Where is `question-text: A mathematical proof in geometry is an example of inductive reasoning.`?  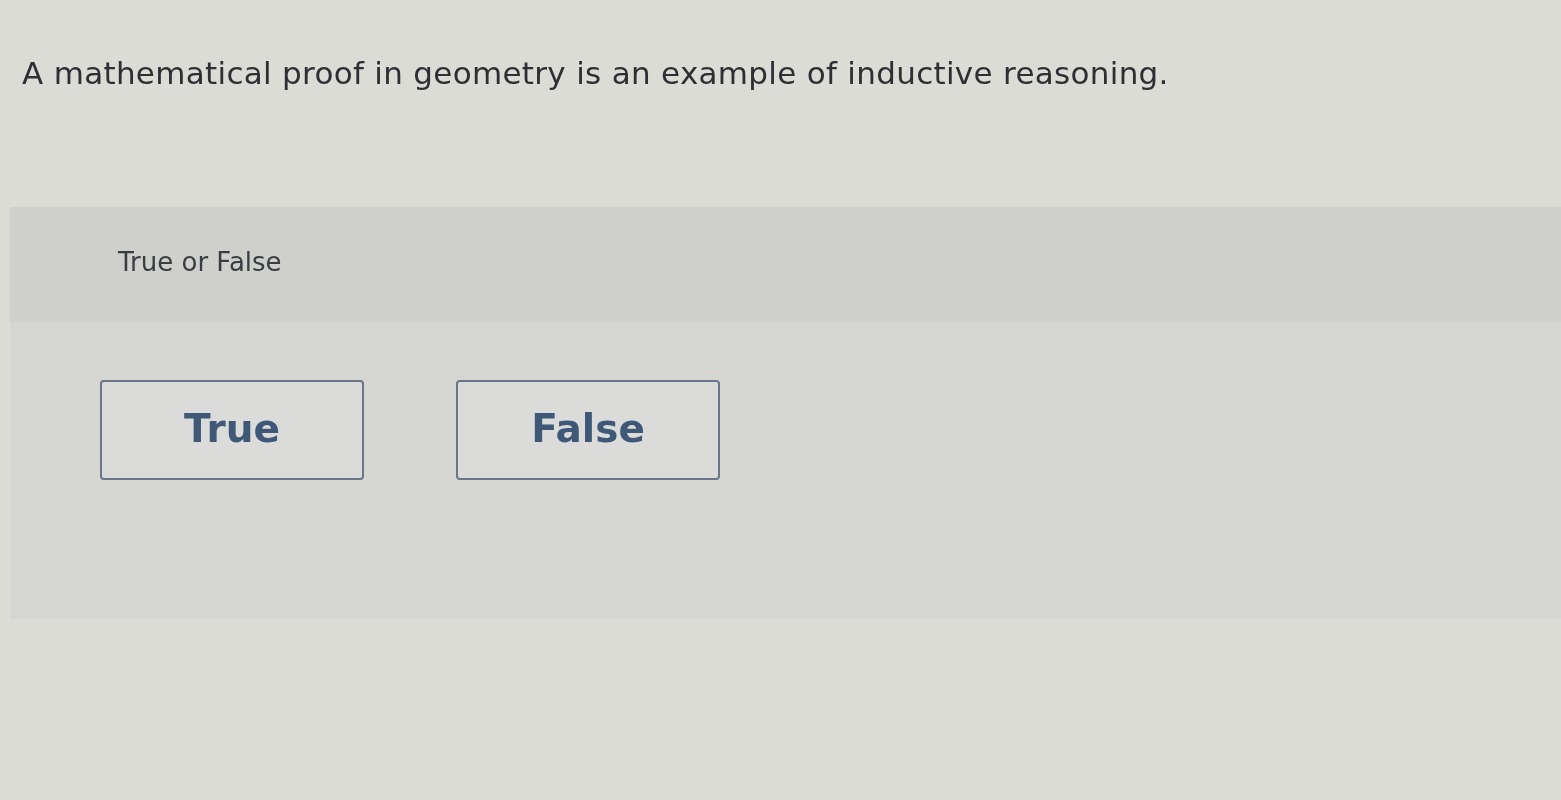 question-text: A mathematical proof in geometry is an example of inductive reasoning. is located at coordinates (595, 73).